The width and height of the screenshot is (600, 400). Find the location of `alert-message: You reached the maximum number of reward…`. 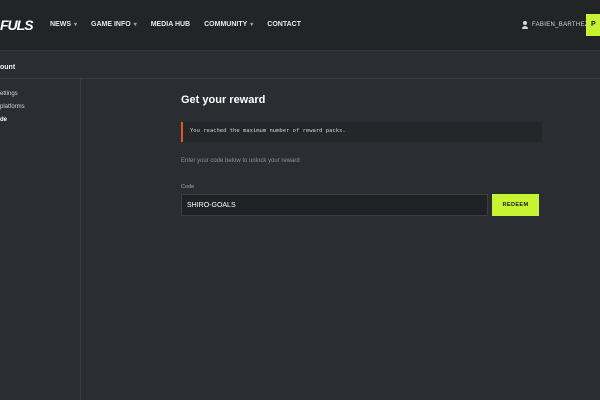

alert-message: You reached the maximum number of reward… is located at coordinates (268, 131).